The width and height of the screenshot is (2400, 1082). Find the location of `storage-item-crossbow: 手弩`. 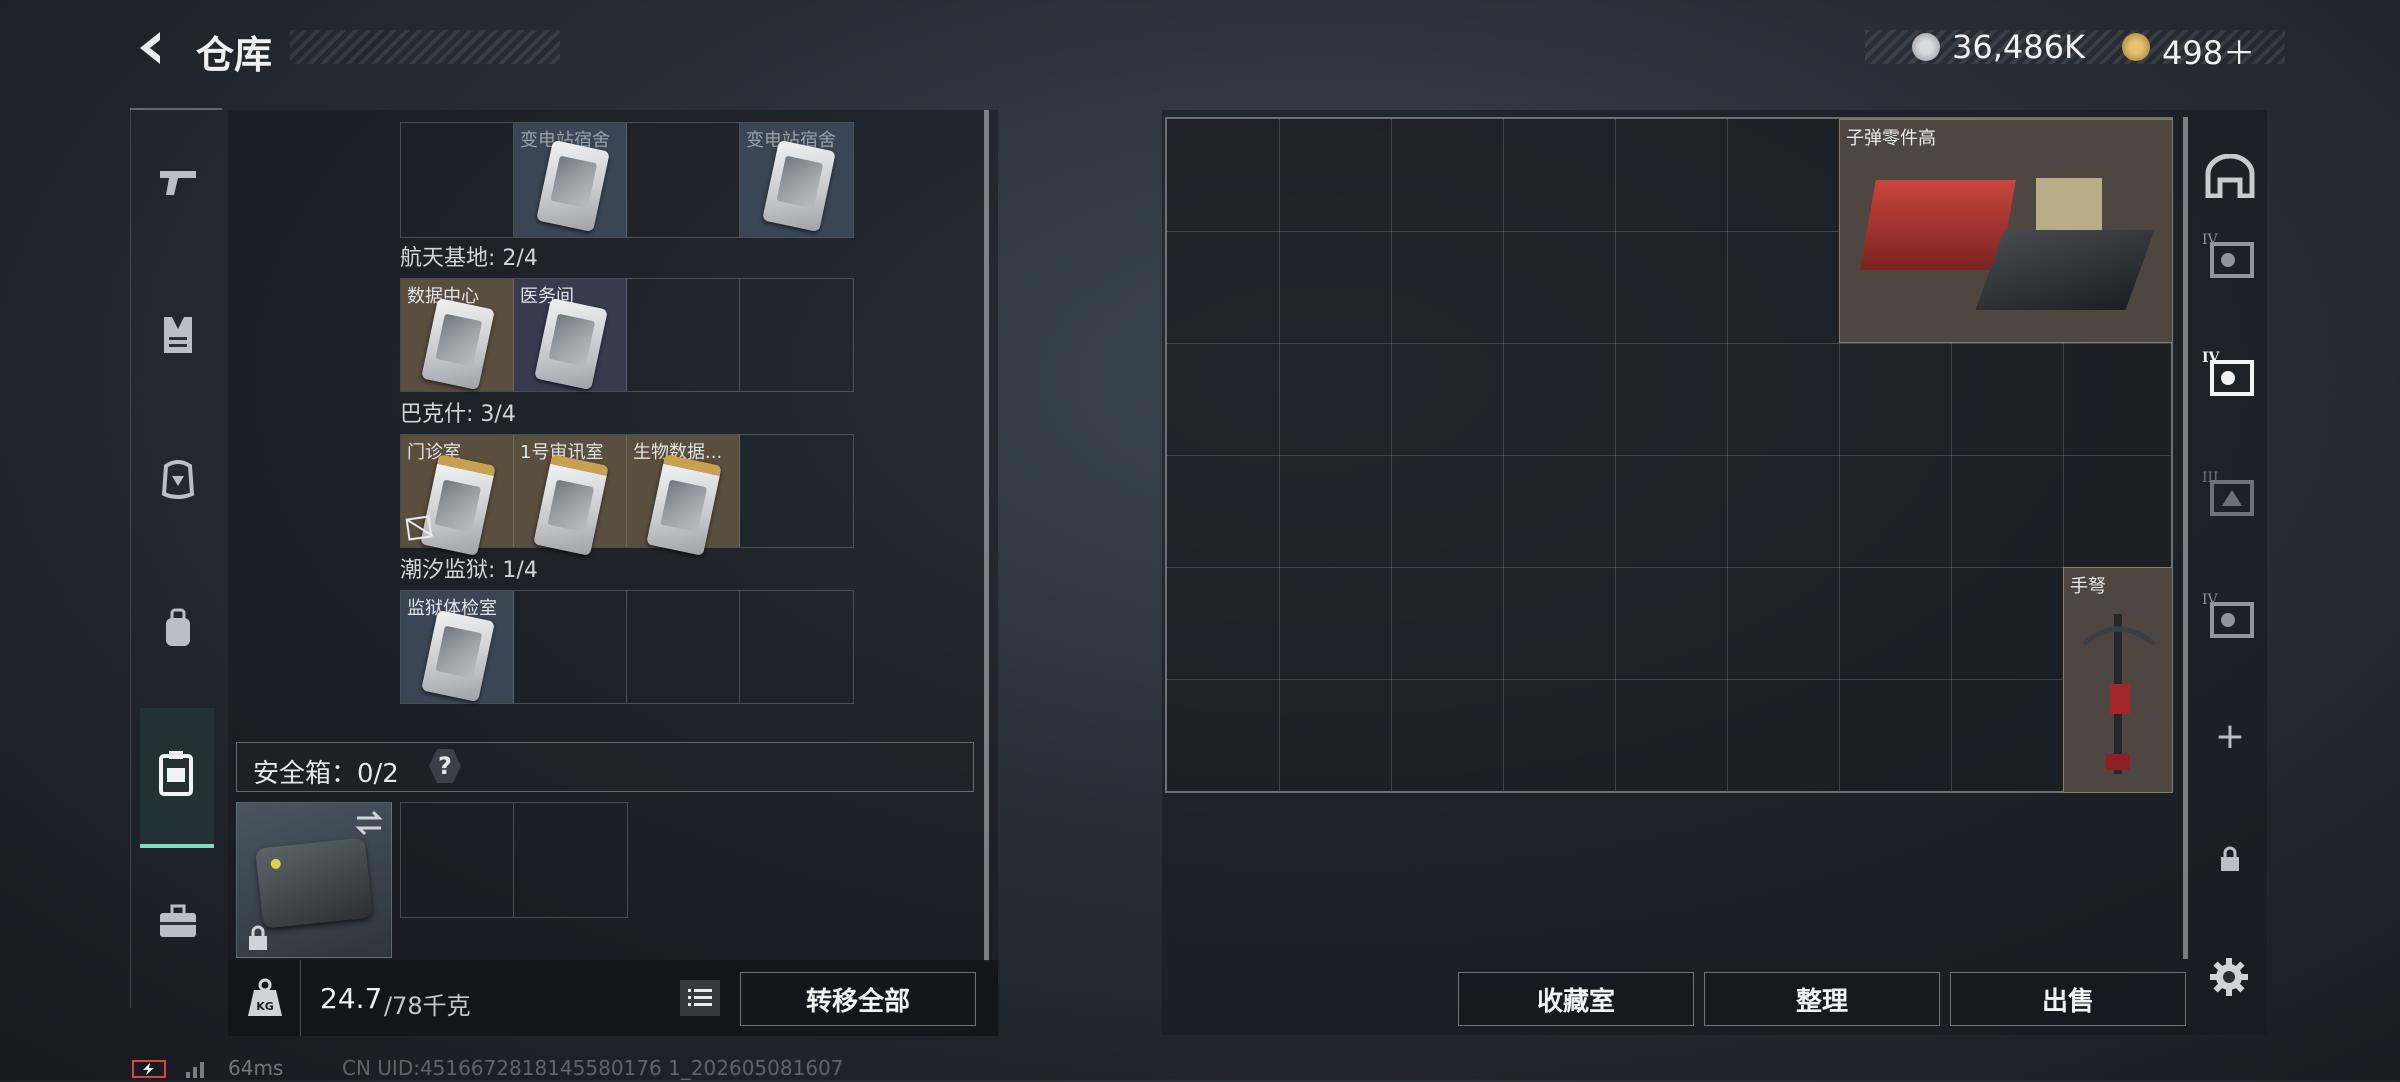

storage-item-crossbow: 手弩 is located at coordinates (2118, 680).